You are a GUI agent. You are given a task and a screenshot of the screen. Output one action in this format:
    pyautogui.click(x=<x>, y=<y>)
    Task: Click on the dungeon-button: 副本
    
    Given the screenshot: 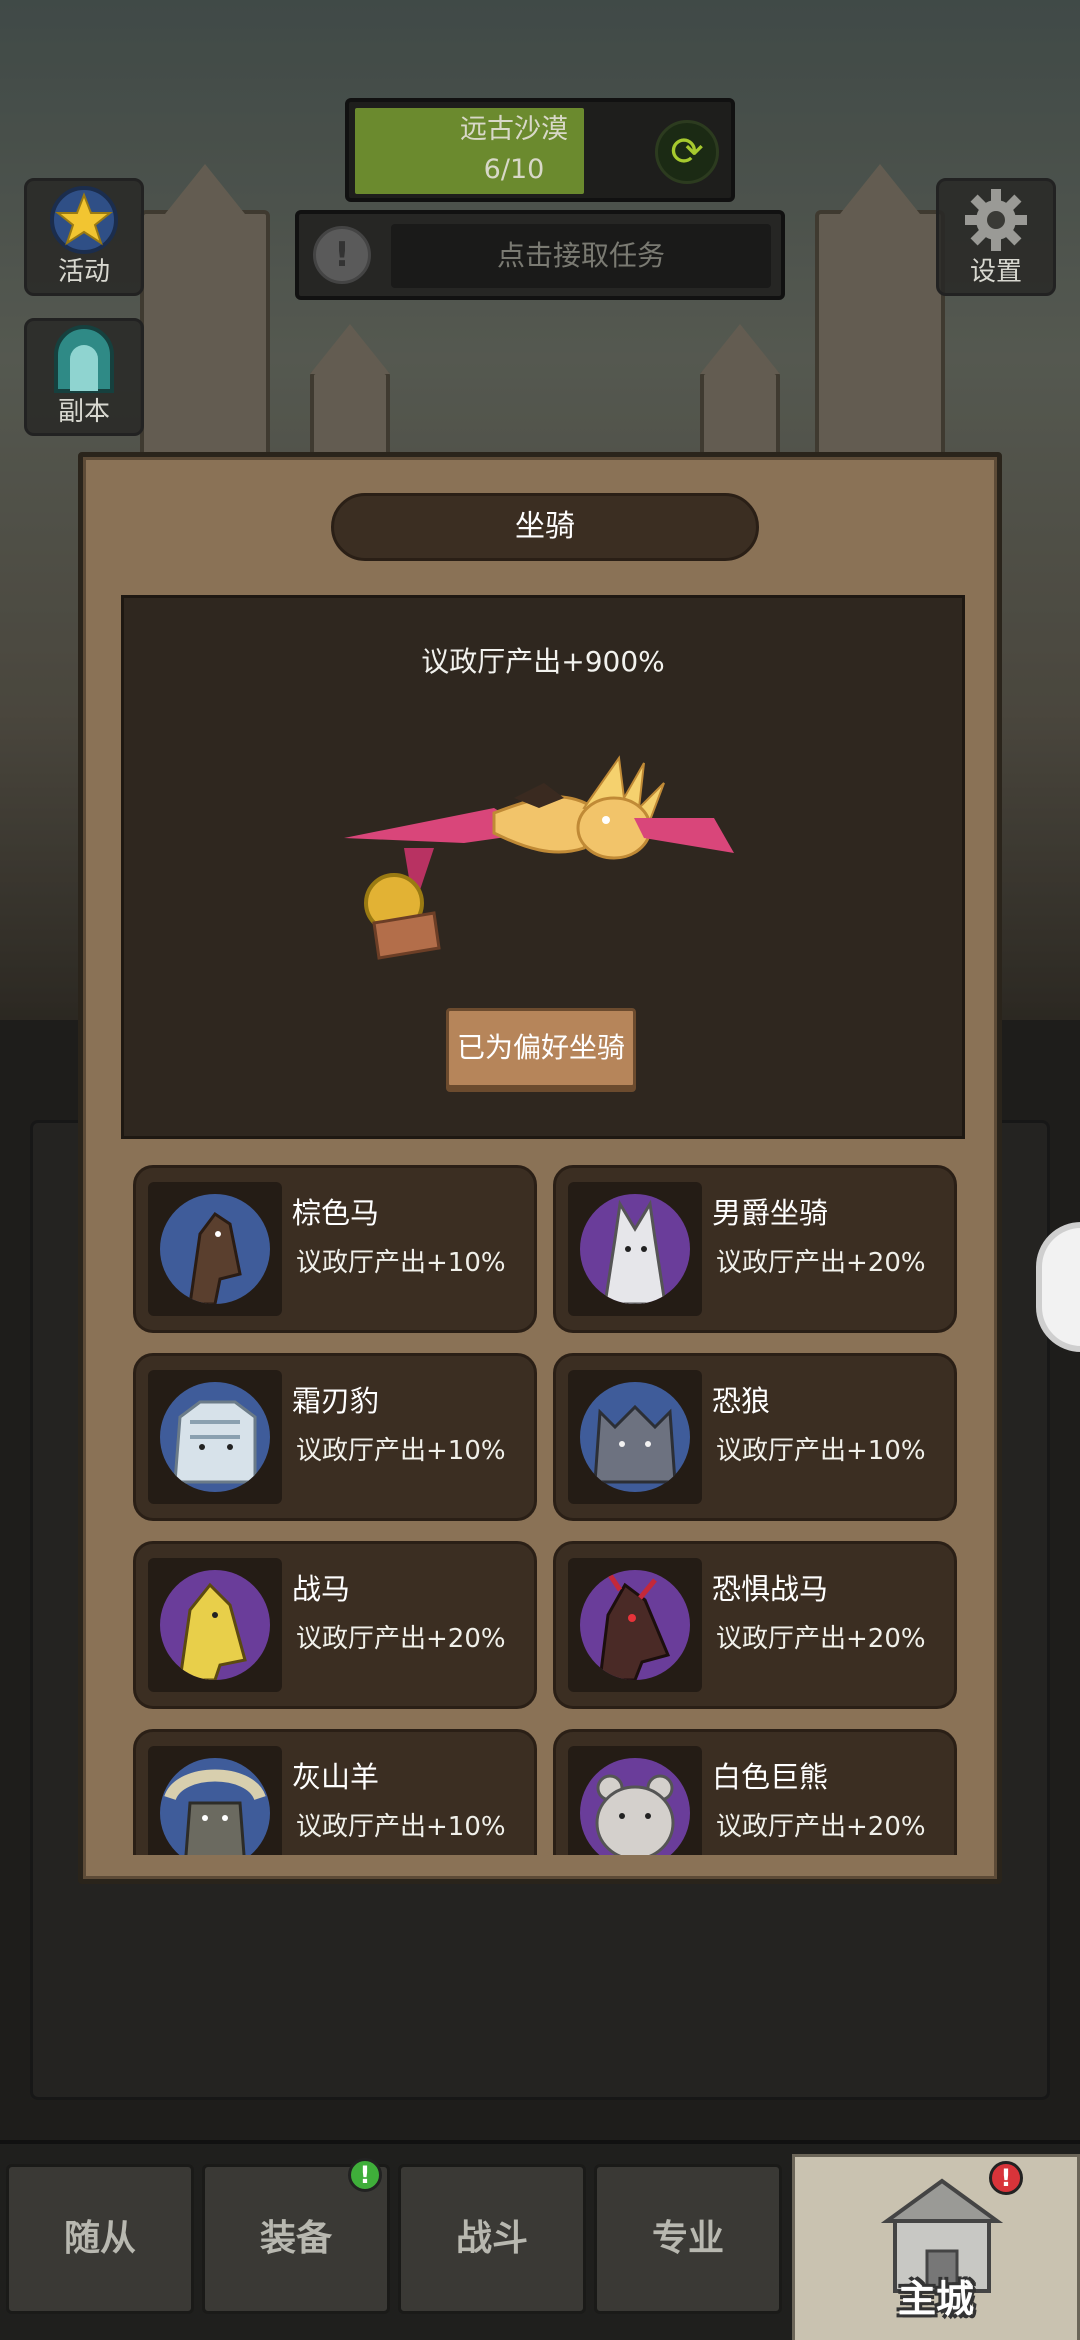 What is the action you would take?
    pyautogui.click(x=84, y=377)
    